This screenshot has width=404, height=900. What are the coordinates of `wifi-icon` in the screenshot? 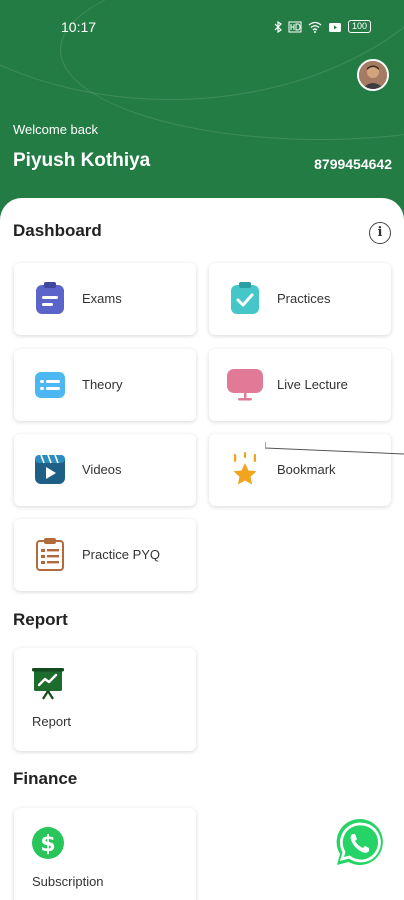 It's located at (315, 27).